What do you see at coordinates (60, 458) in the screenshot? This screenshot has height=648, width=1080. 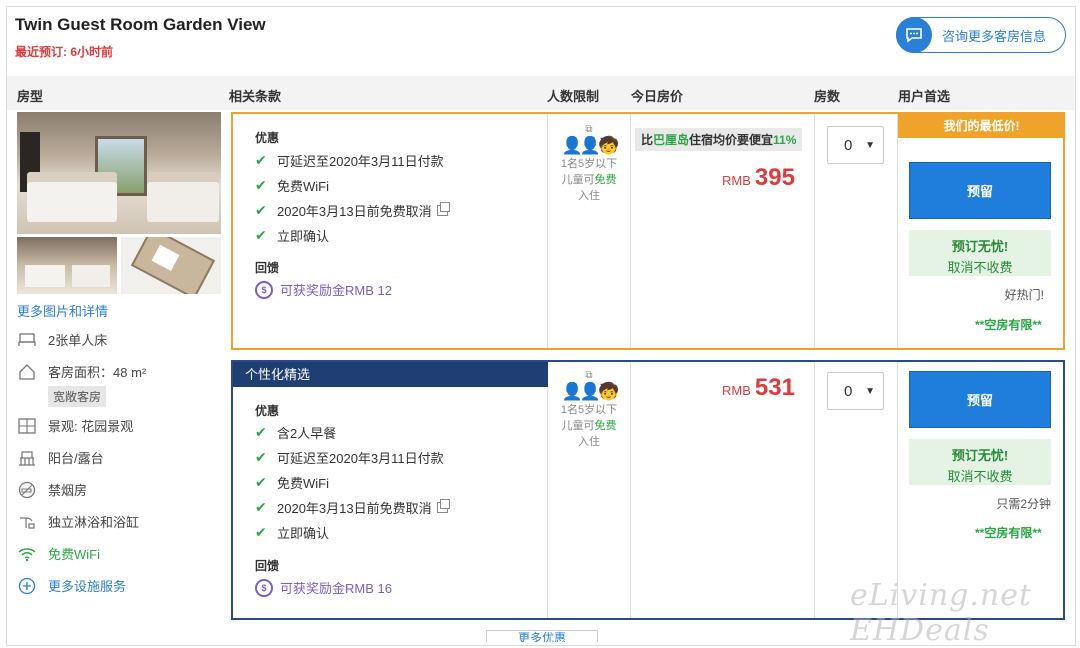 I see `feature-balcony: 阳台/露台` at bounding box center [60, 458].